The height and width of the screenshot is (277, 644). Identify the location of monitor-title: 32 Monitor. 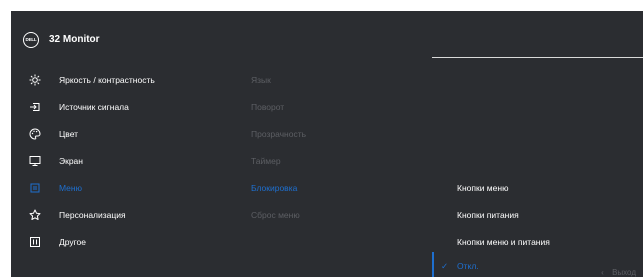
(74, 39).